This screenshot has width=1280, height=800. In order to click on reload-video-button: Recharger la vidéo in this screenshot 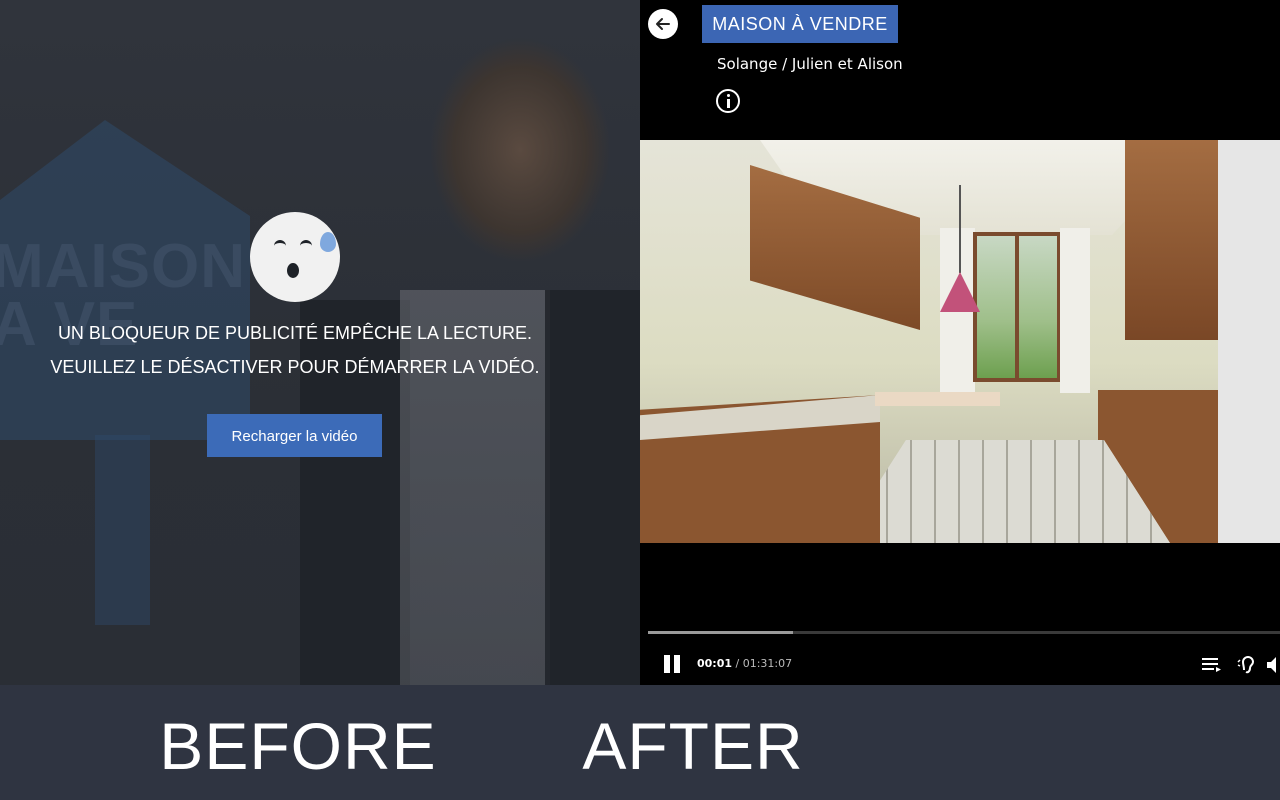, I will do `click(294, 435)`.